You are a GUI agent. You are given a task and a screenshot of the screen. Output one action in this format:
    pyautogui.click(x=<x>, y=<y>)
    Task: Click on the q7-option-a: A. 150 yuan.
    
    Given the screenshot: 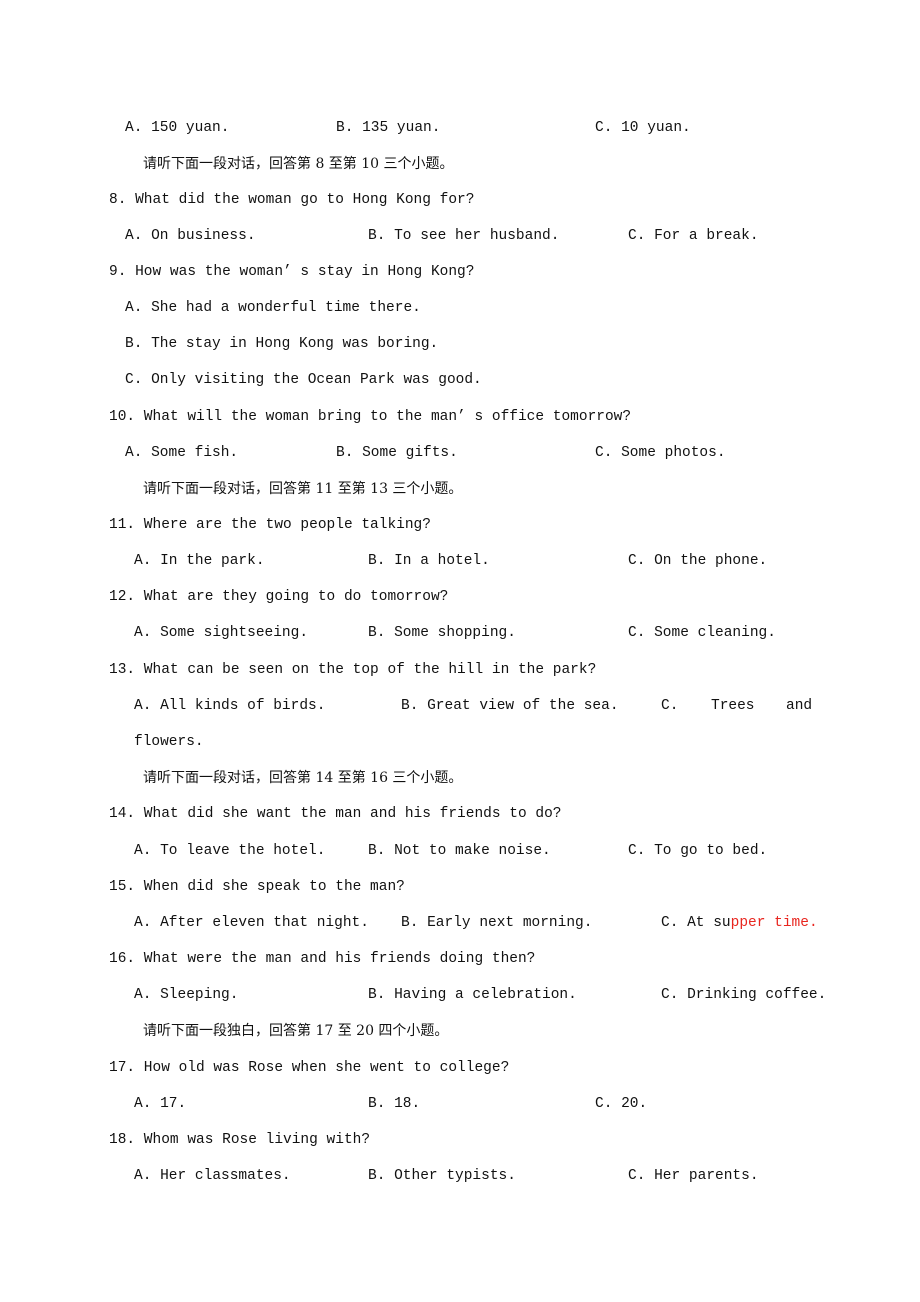 What is the action you would take?
    pyautogui.click(x=177, y=128)
    